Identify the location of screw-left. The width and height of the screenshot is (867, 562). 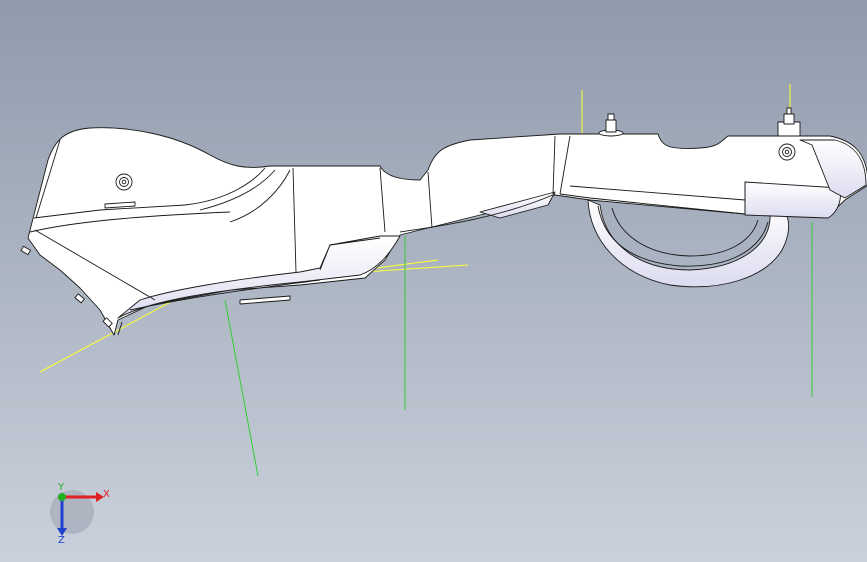
(124, 182).